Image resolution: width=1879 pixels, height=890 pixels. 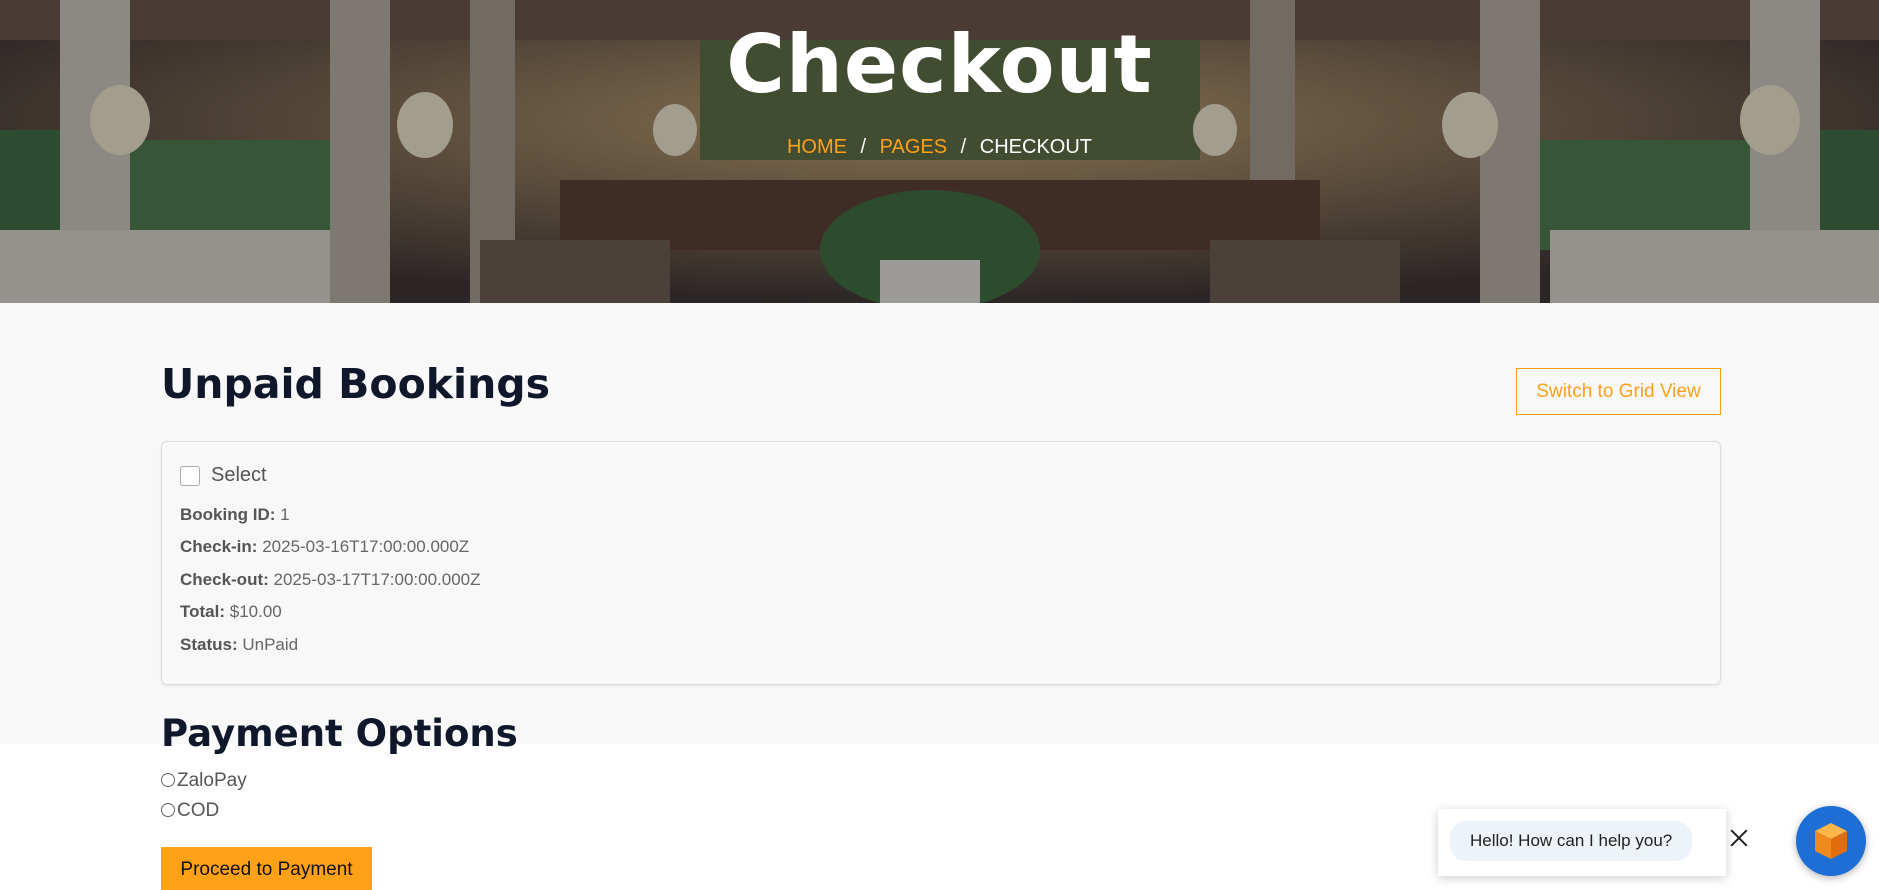 I want to click on payment-option-cod: COD, so click(x=190, y=811).